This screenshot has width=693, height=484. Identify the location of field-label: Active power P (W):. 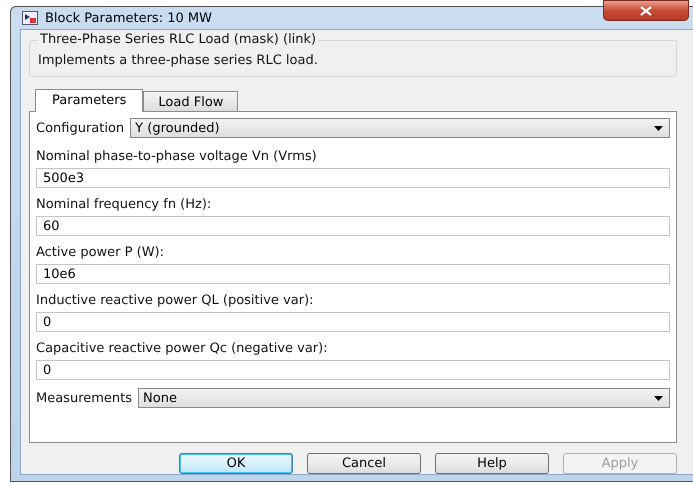
(101, 252).